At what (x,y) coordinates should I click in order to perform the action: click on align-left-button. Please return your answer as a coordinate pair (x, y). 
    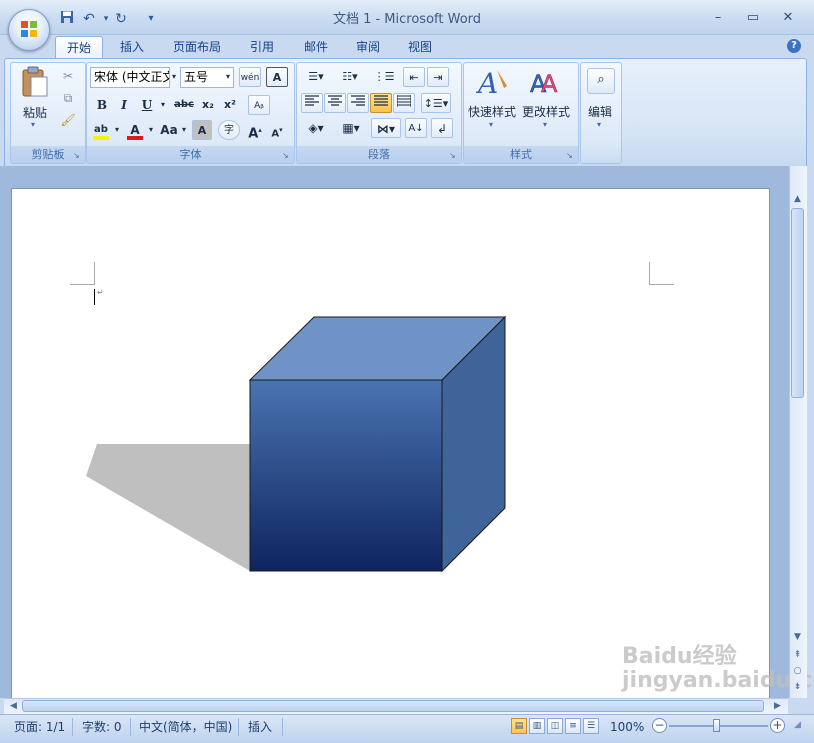
    Looking at the image, I should click on (312, 103).